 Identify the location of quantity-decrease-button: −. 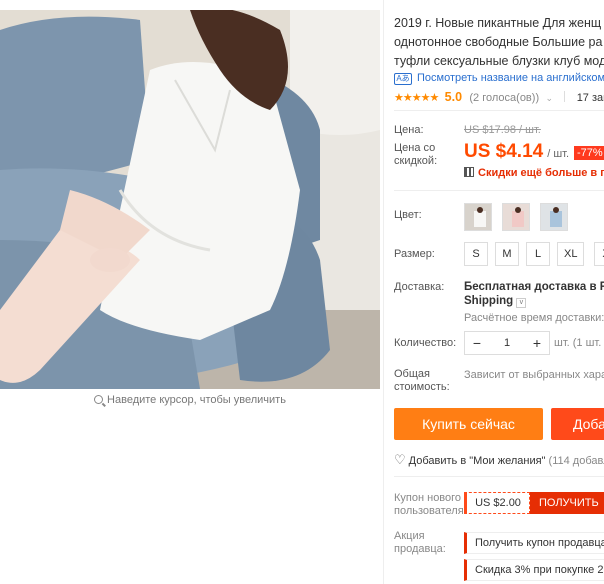
(477, 343).